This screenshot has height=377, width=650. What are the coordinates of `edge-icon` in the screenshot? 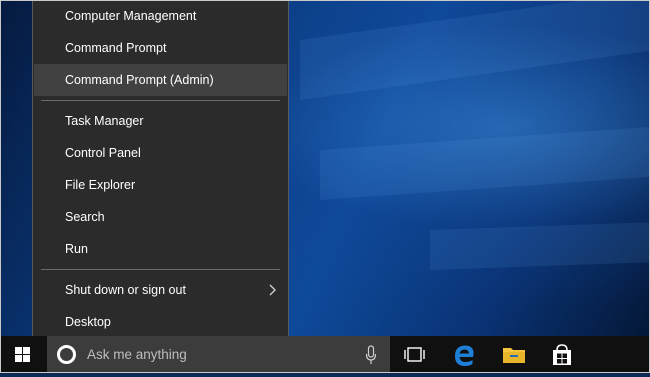 It's located at (464, 355).